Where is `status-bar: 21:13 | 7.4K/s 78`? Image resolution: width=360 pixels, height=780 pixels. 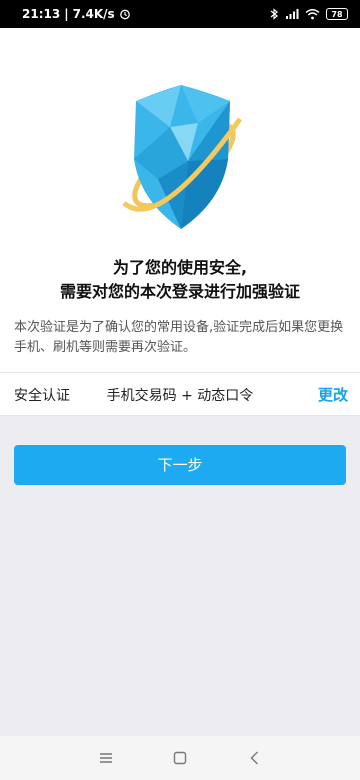 status-bar: 21:13 | 7.4K/s 78 is located at coordinates (180, 14).